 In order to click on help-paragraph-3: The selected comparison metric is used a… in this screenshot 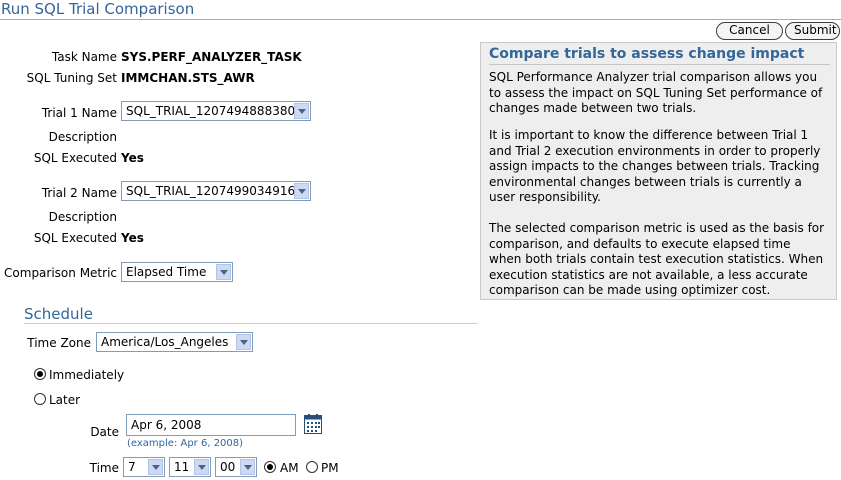, I will do `click(657, 259)`.